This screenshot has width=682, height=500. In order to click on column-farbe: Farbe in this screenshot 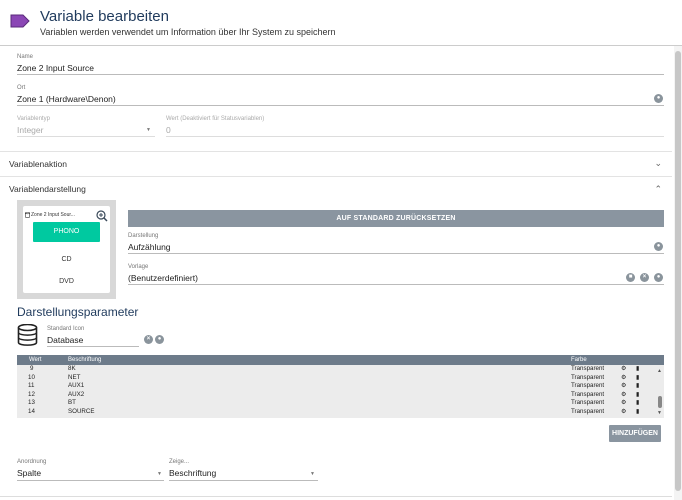, I will do `click(579, 360)`.